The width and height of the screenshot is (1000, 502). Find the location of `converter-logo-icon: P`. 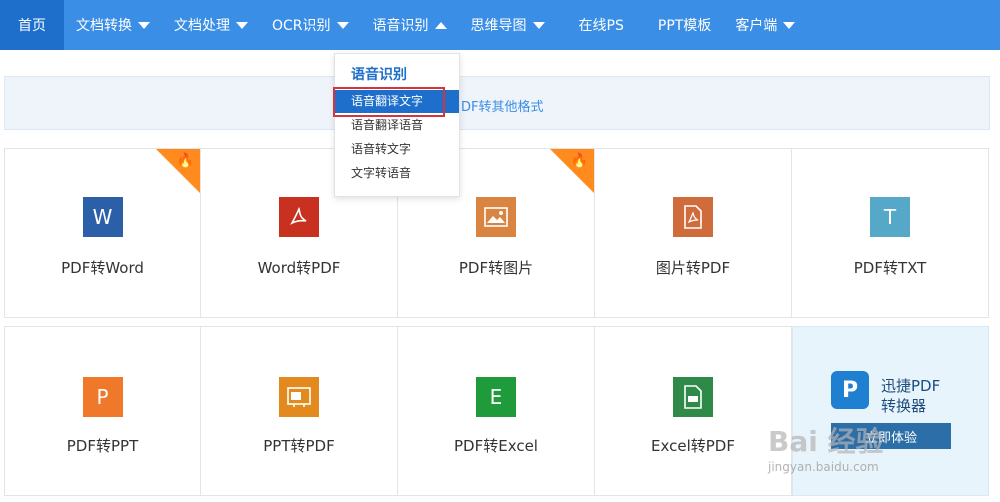

converter-logo-icon: P is located at coordinates (850, 390).